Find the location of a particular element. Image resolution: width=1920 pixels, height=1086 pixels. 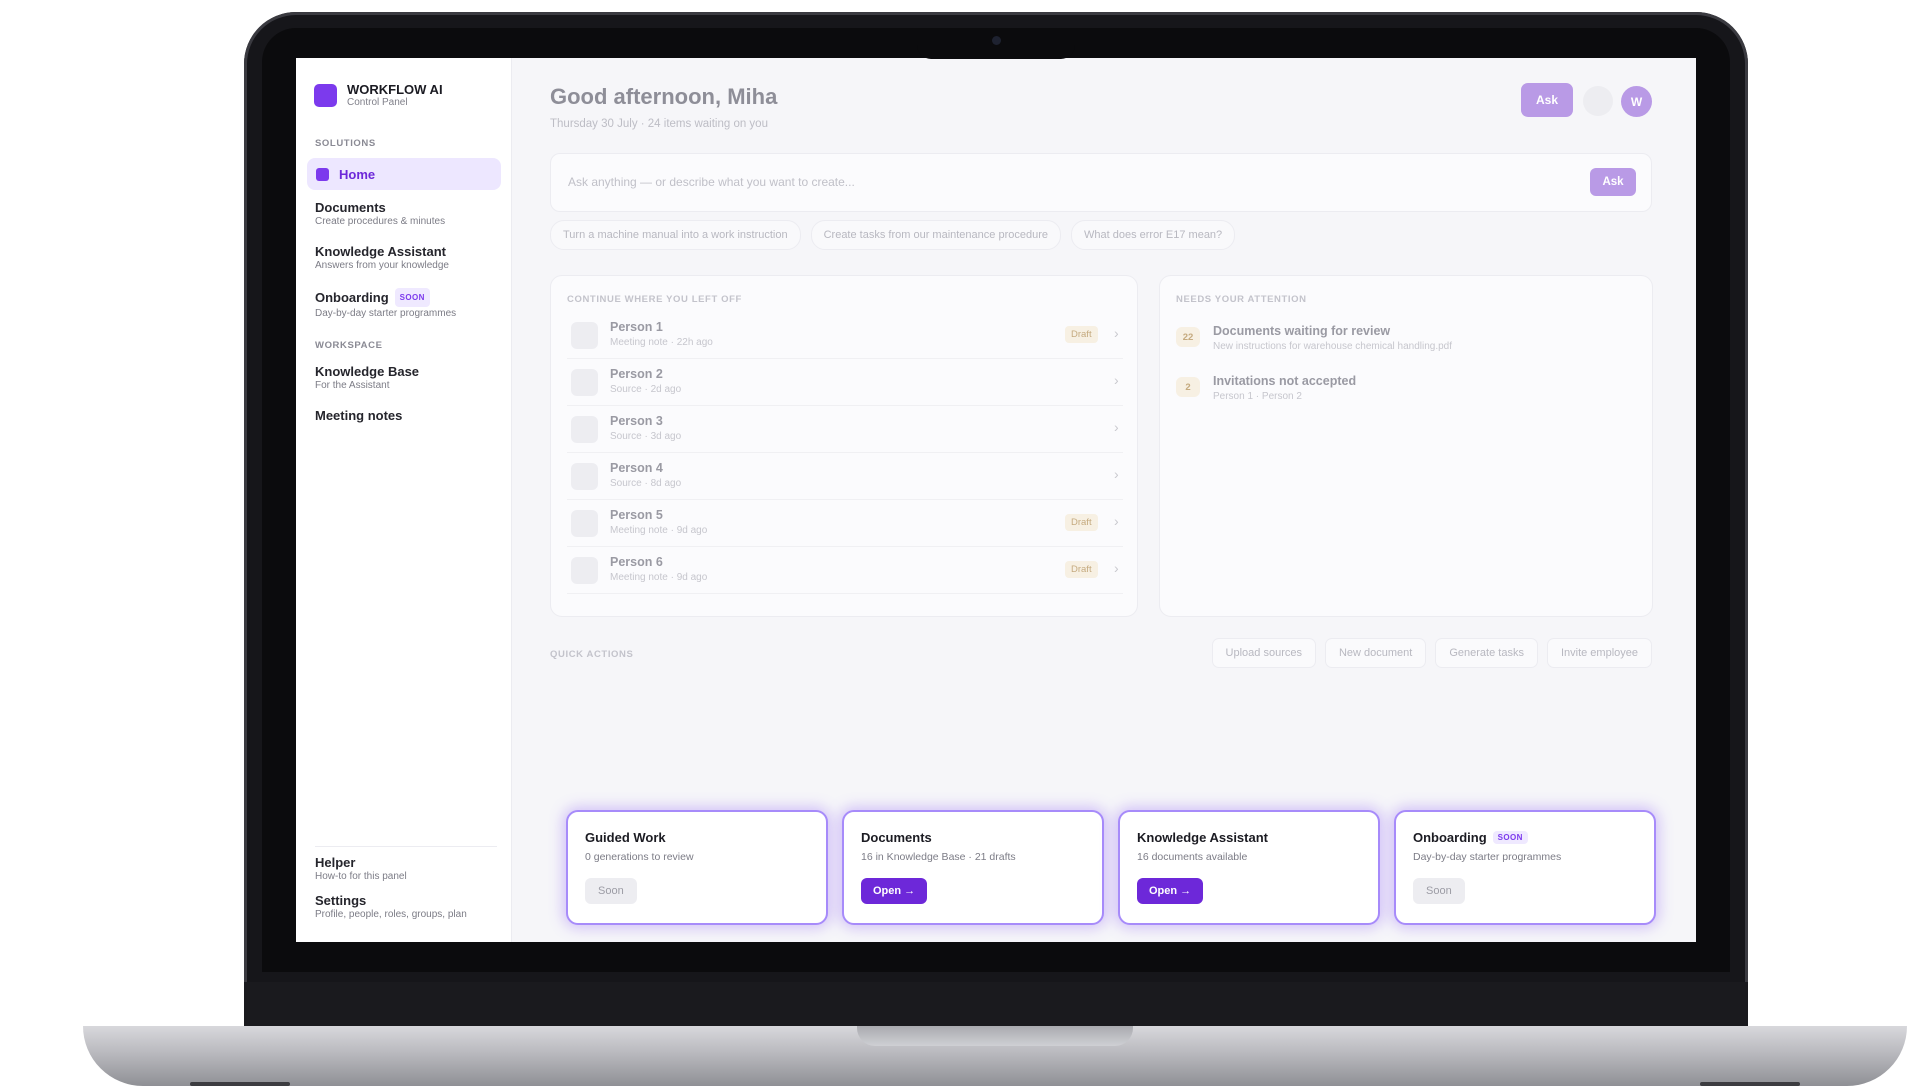

generate-tasks-button: Generate tasks is located at coordinates (1486, 653).